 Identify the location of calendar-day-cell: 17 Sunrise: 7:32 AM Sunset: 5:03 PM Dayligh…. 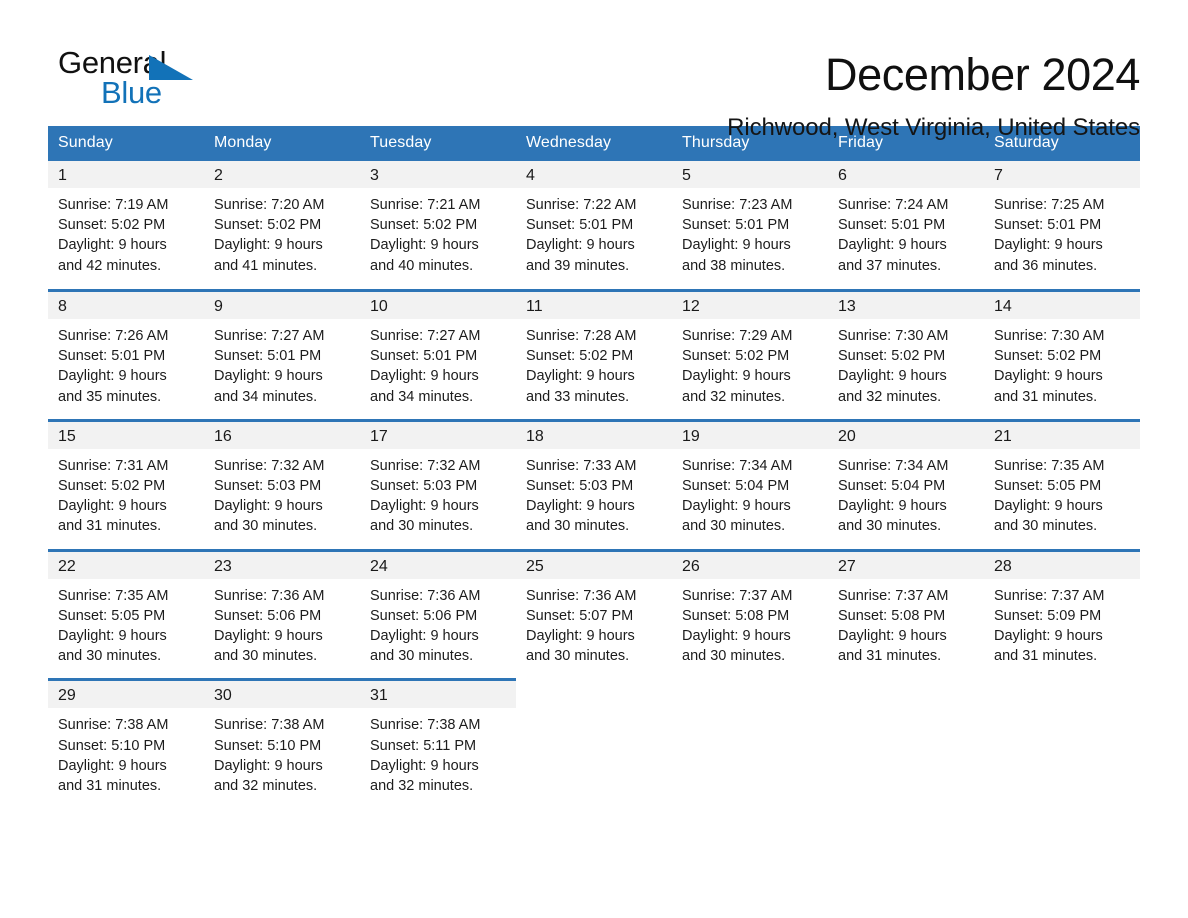
(438, 483).